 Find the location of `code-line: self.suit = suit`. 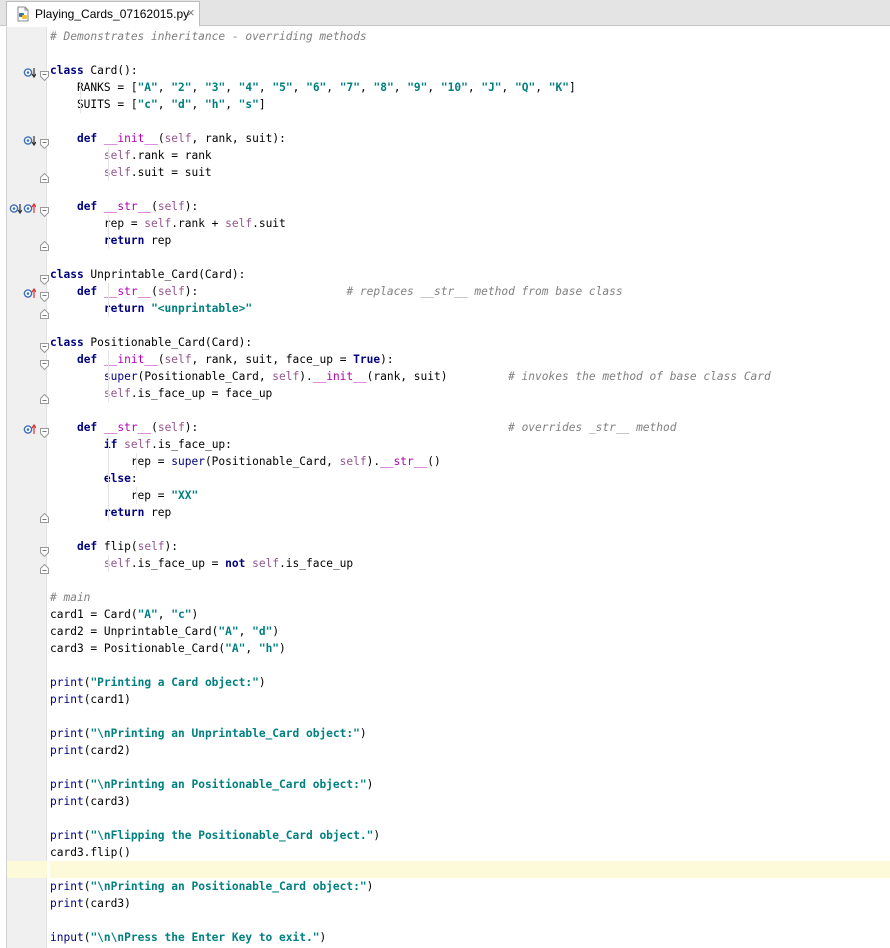

code-line: self.suit = suit is located at coordinates (470, 172).